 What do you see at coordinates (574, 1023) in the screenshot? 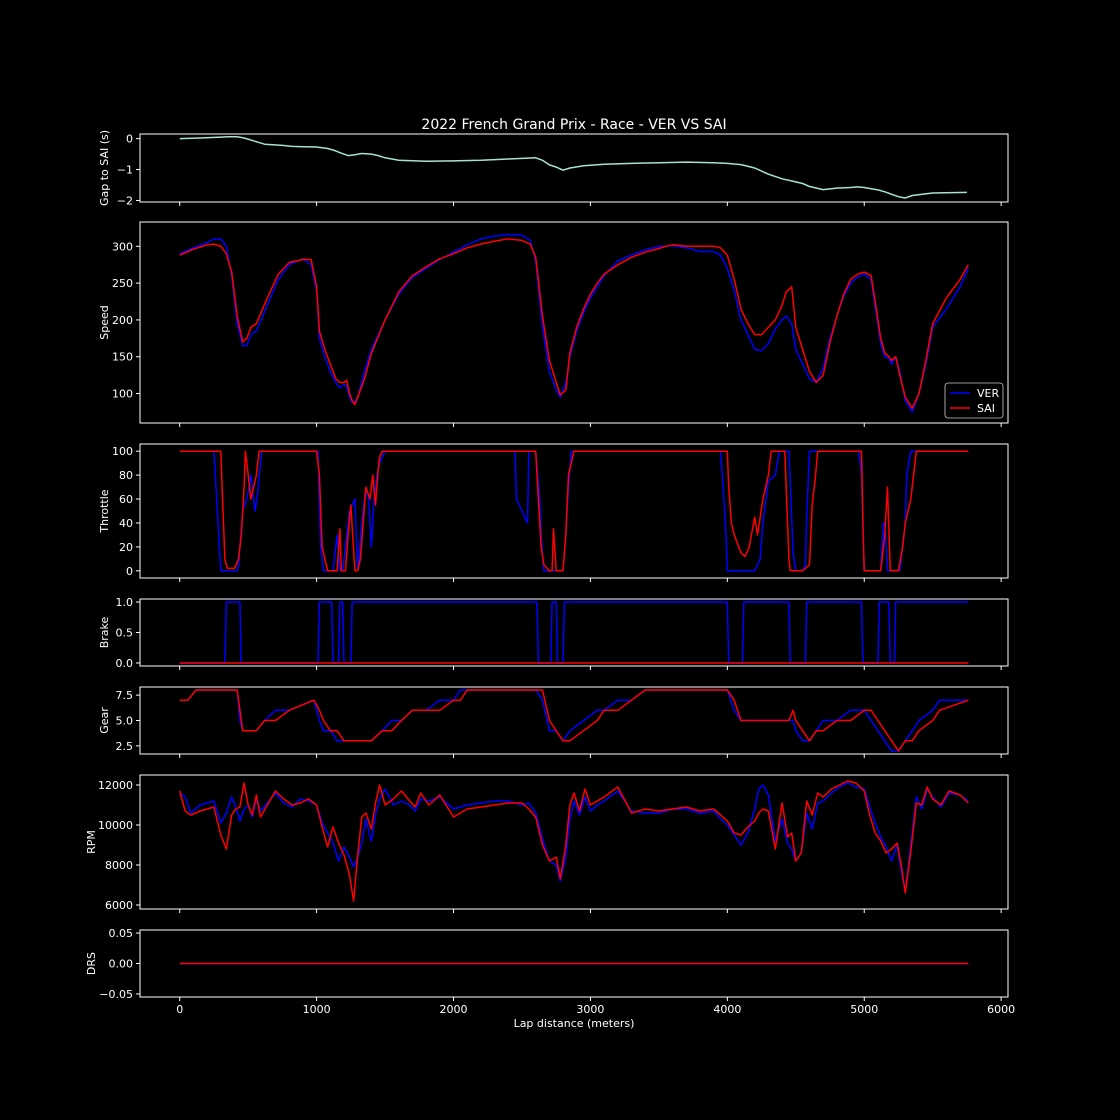
I see `x-axis-label: Lap distance (meters)` at bounding box center [574, 1023].